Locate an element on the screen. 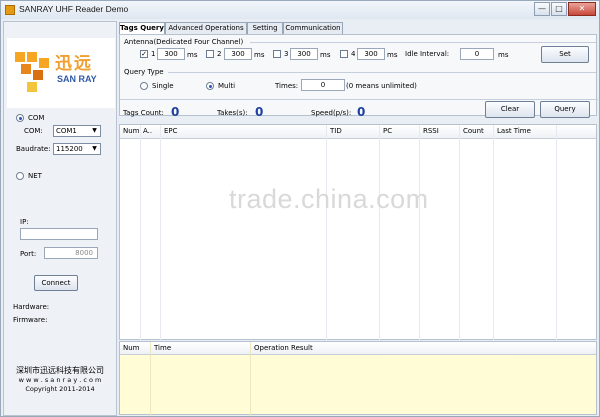 This screenshot has width=600, height=417. tab-advanced-operations: Advanced Operations is located at coordinates (206, 28).